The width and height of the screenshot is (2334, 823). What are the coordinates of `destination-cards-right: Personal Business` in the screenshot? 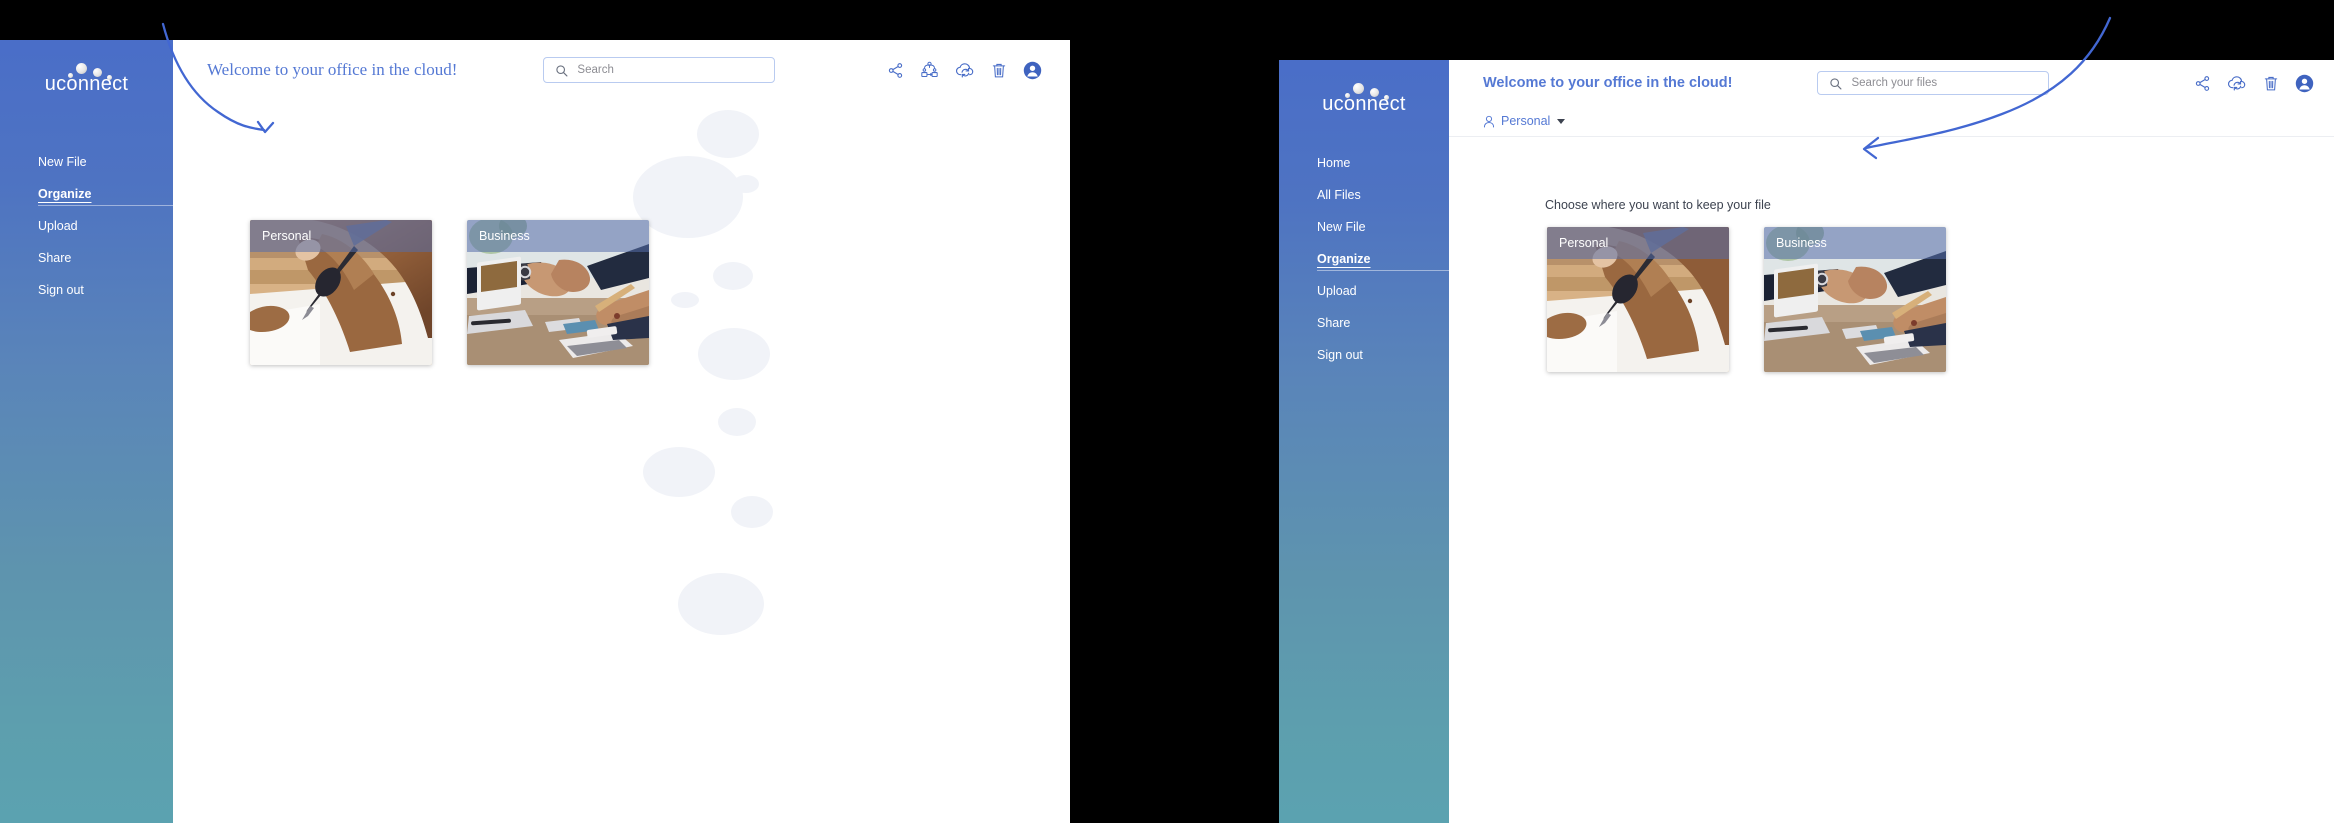 It's located at (1746, 299).